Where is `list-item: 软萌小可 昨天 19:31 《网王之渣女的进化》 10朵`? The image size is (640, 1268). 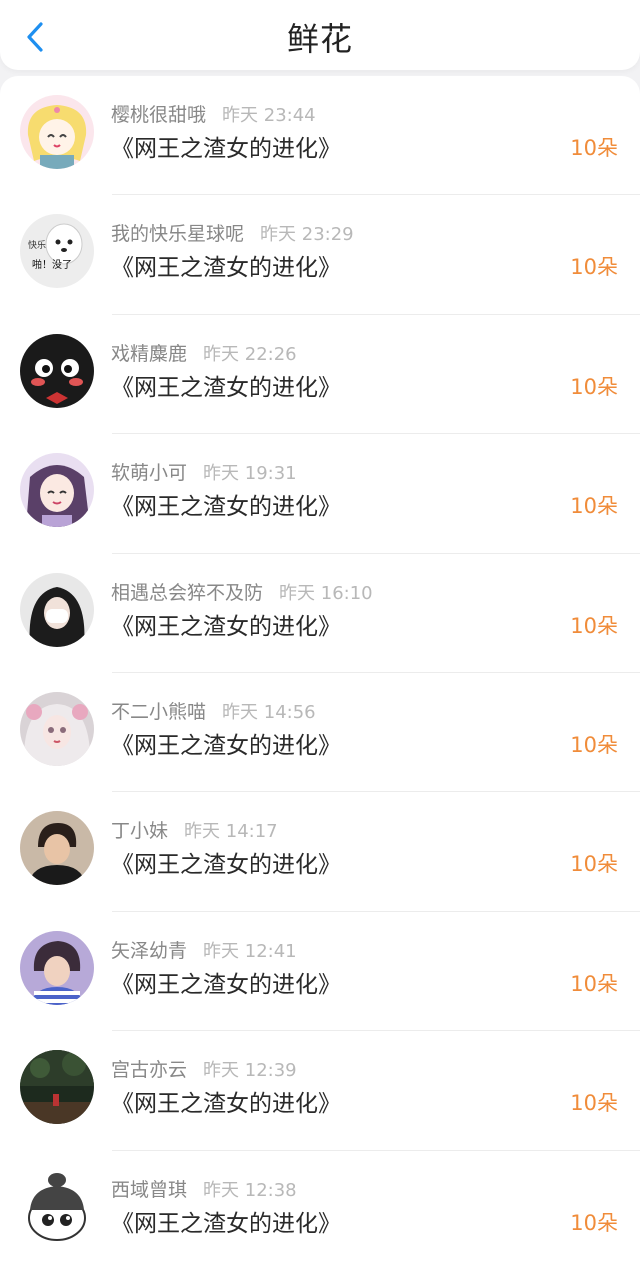 list-item: 软萌小可 昨天 19:31 《网王之渣女的进化》 10朵 is located at coordinates (320, 494).